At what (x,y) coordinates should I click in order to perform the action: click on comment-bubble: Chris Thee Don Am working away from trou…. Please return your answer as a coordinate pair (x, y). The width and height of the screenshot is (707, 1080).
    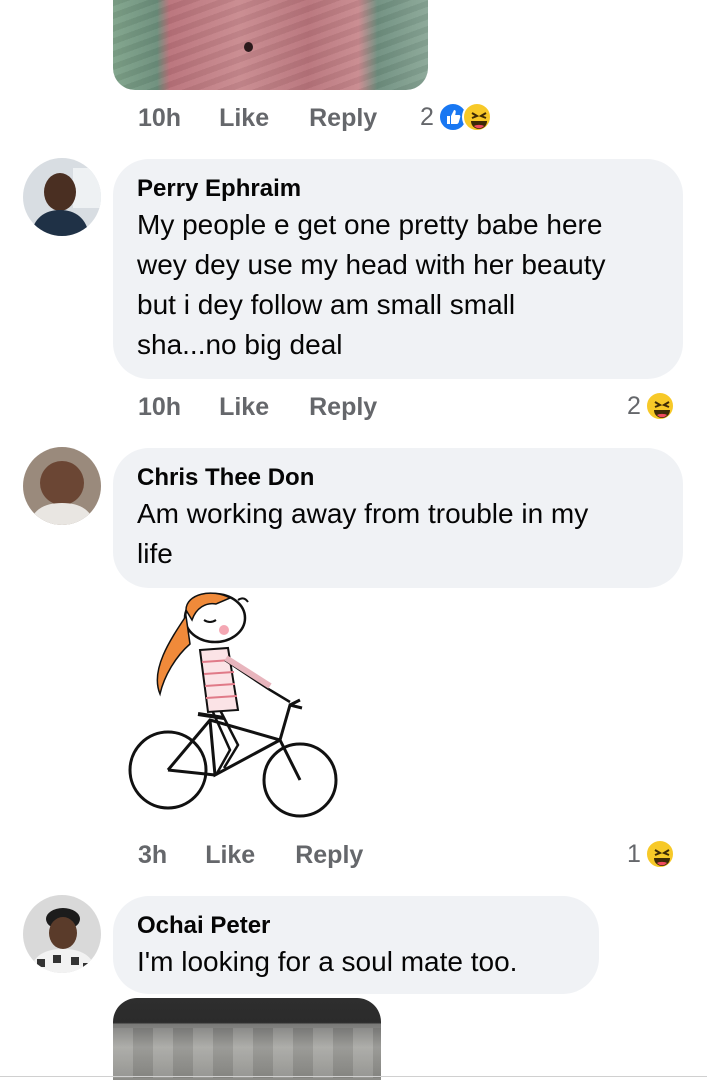
    Looking at the image, I should click on (398, 518).